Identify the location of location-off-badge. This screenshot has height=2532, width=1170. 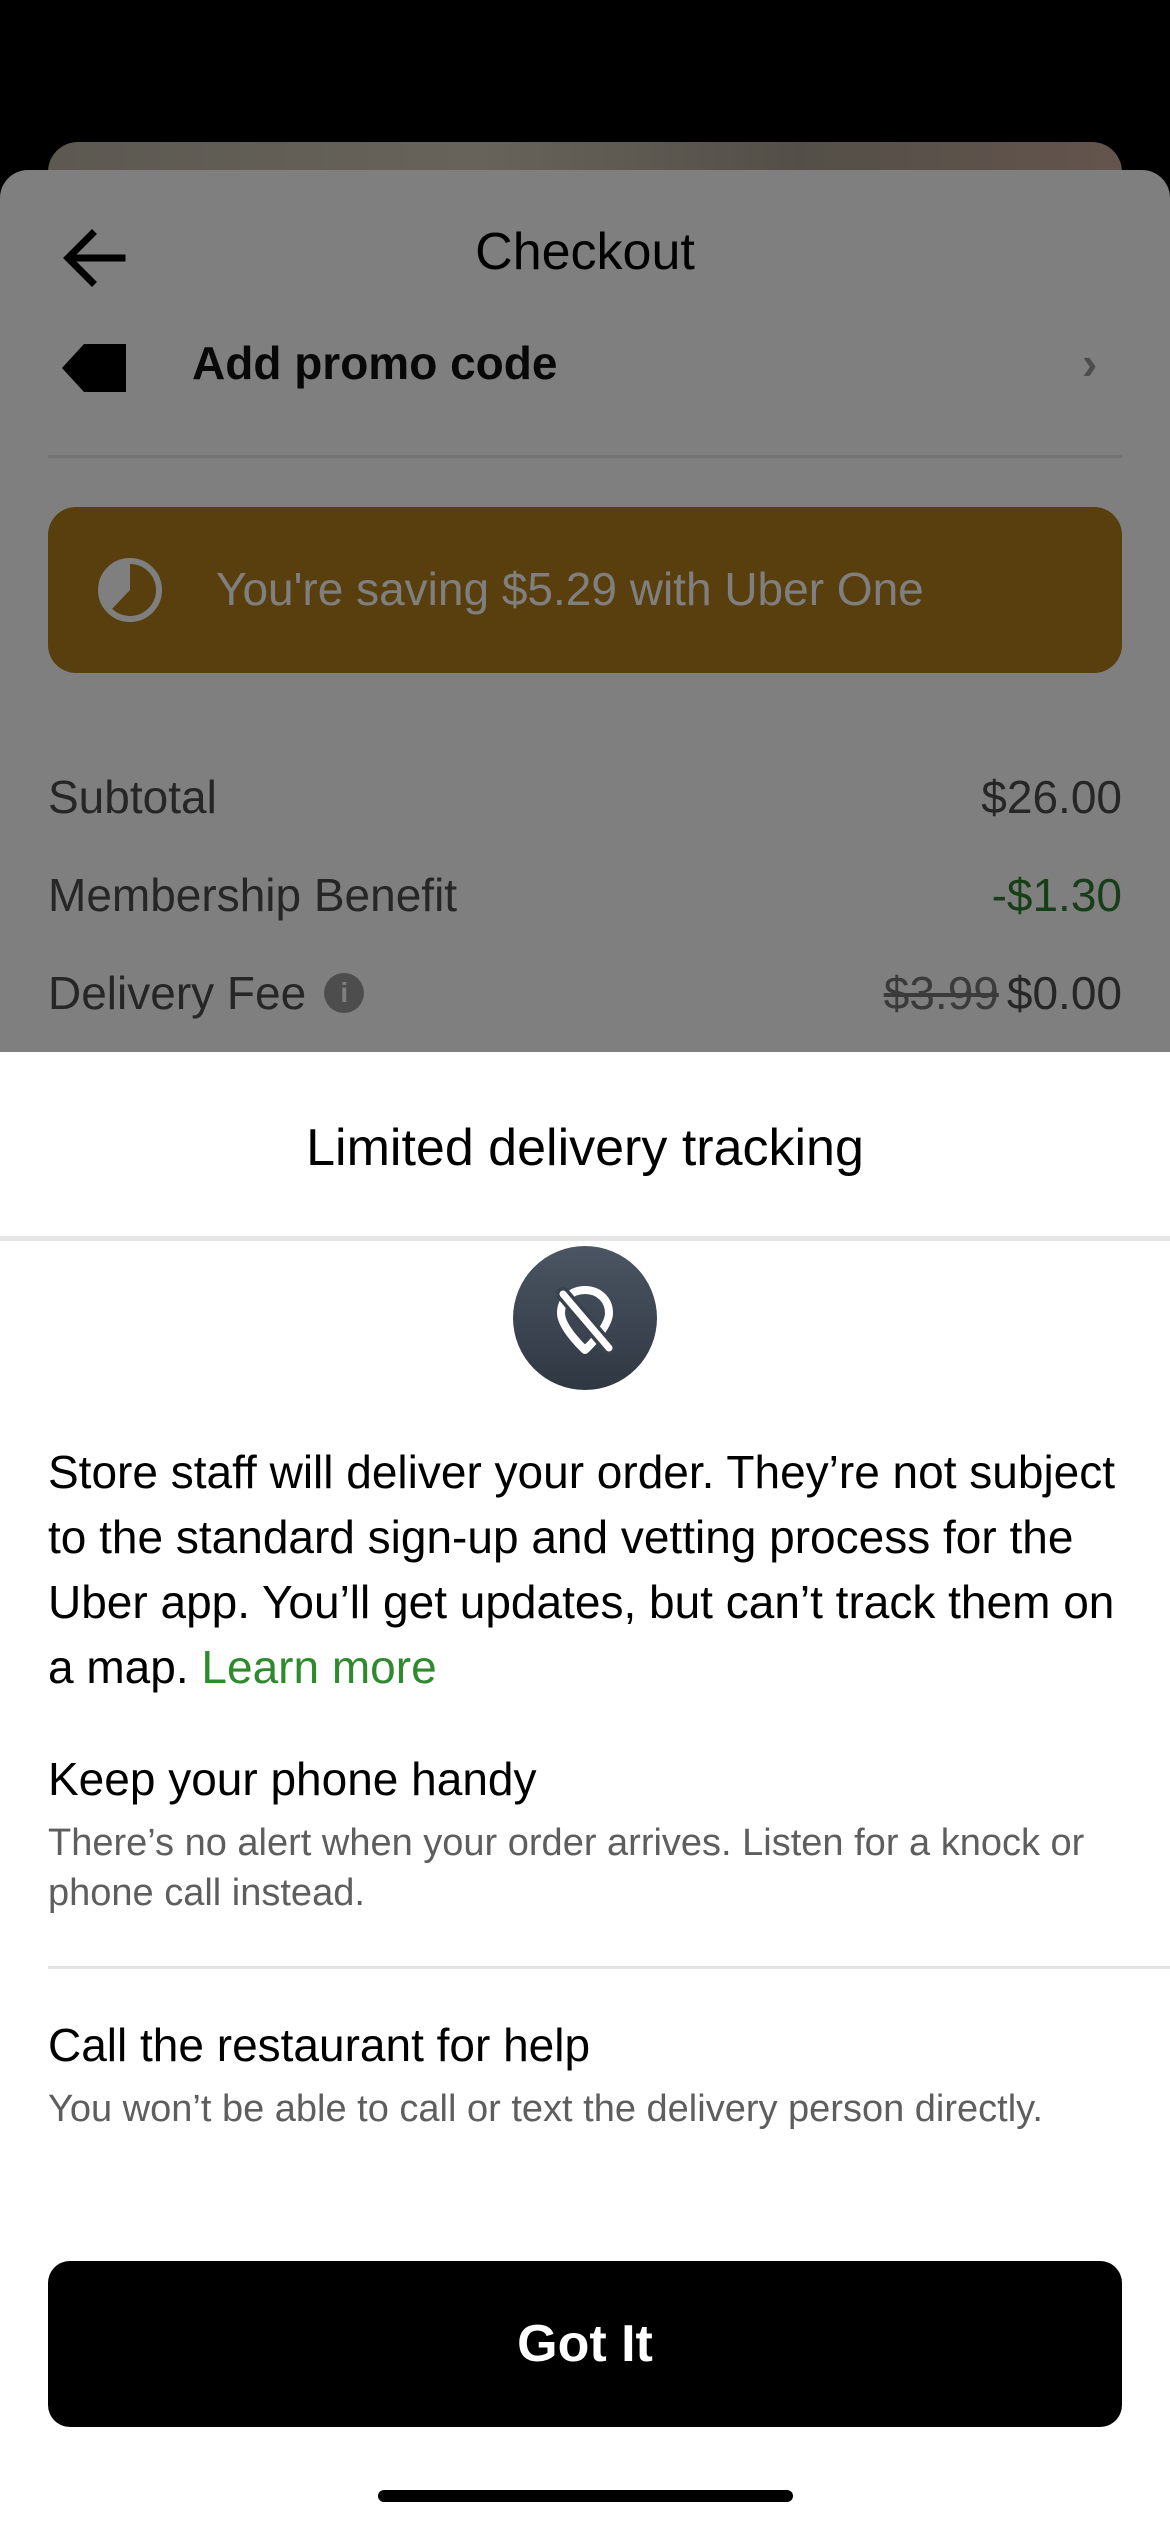
(585, 1318).